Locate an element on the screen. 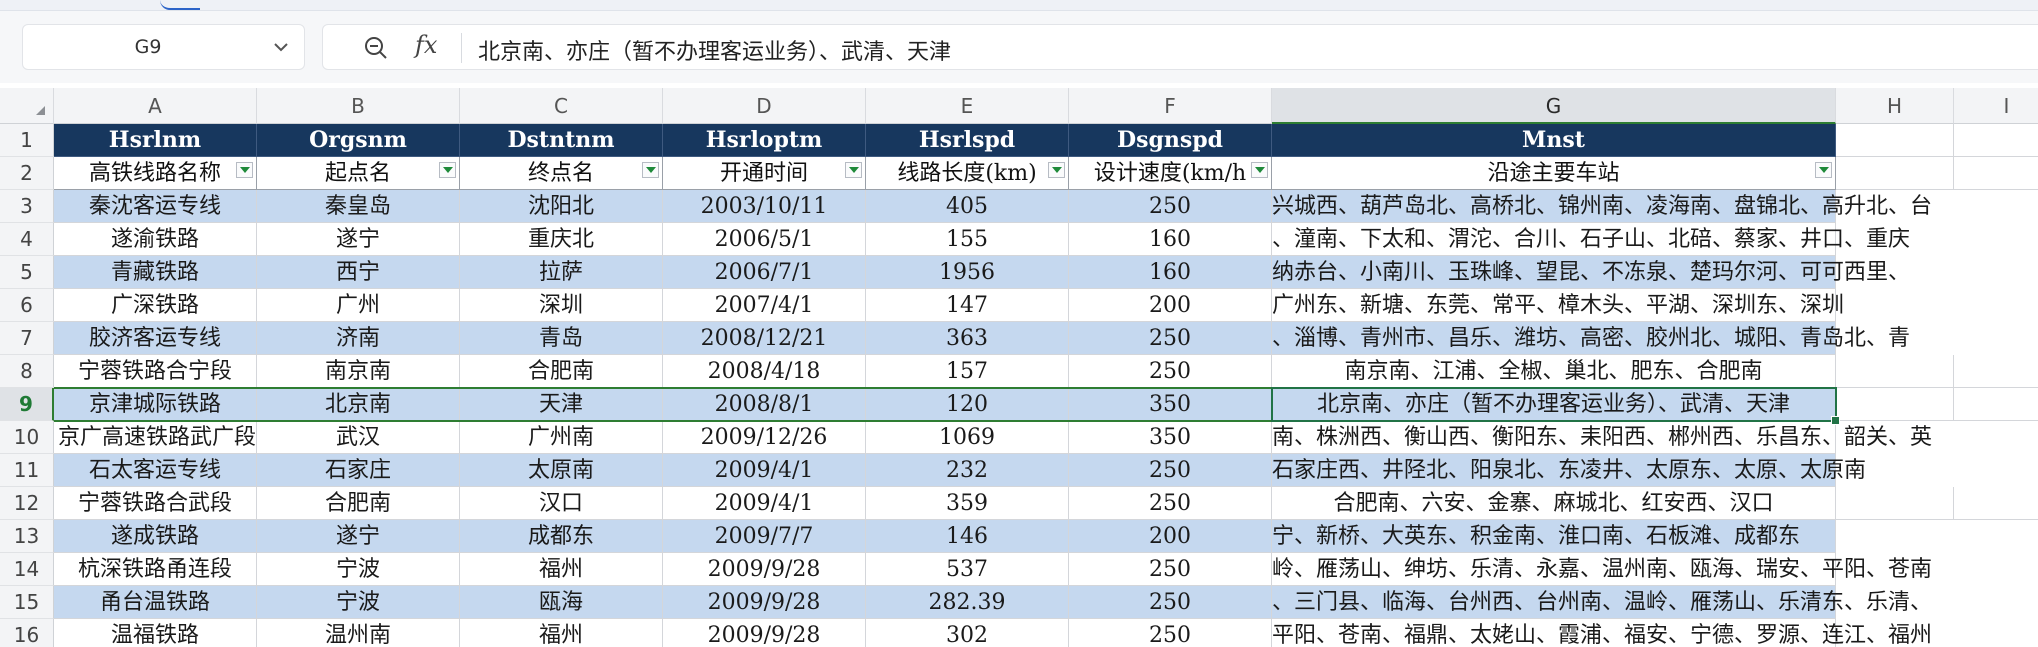 The height and width of the screenshot is (647, 2038). cell-line: 青藏铁路 is located at coordinates (155, 272).